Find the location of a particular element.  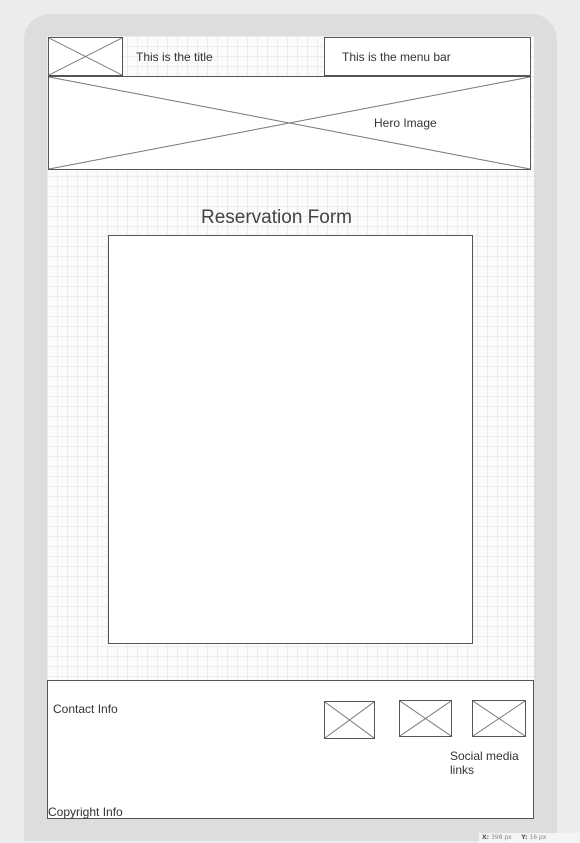

x-value: 398 px is located at coordinates (501, 837).